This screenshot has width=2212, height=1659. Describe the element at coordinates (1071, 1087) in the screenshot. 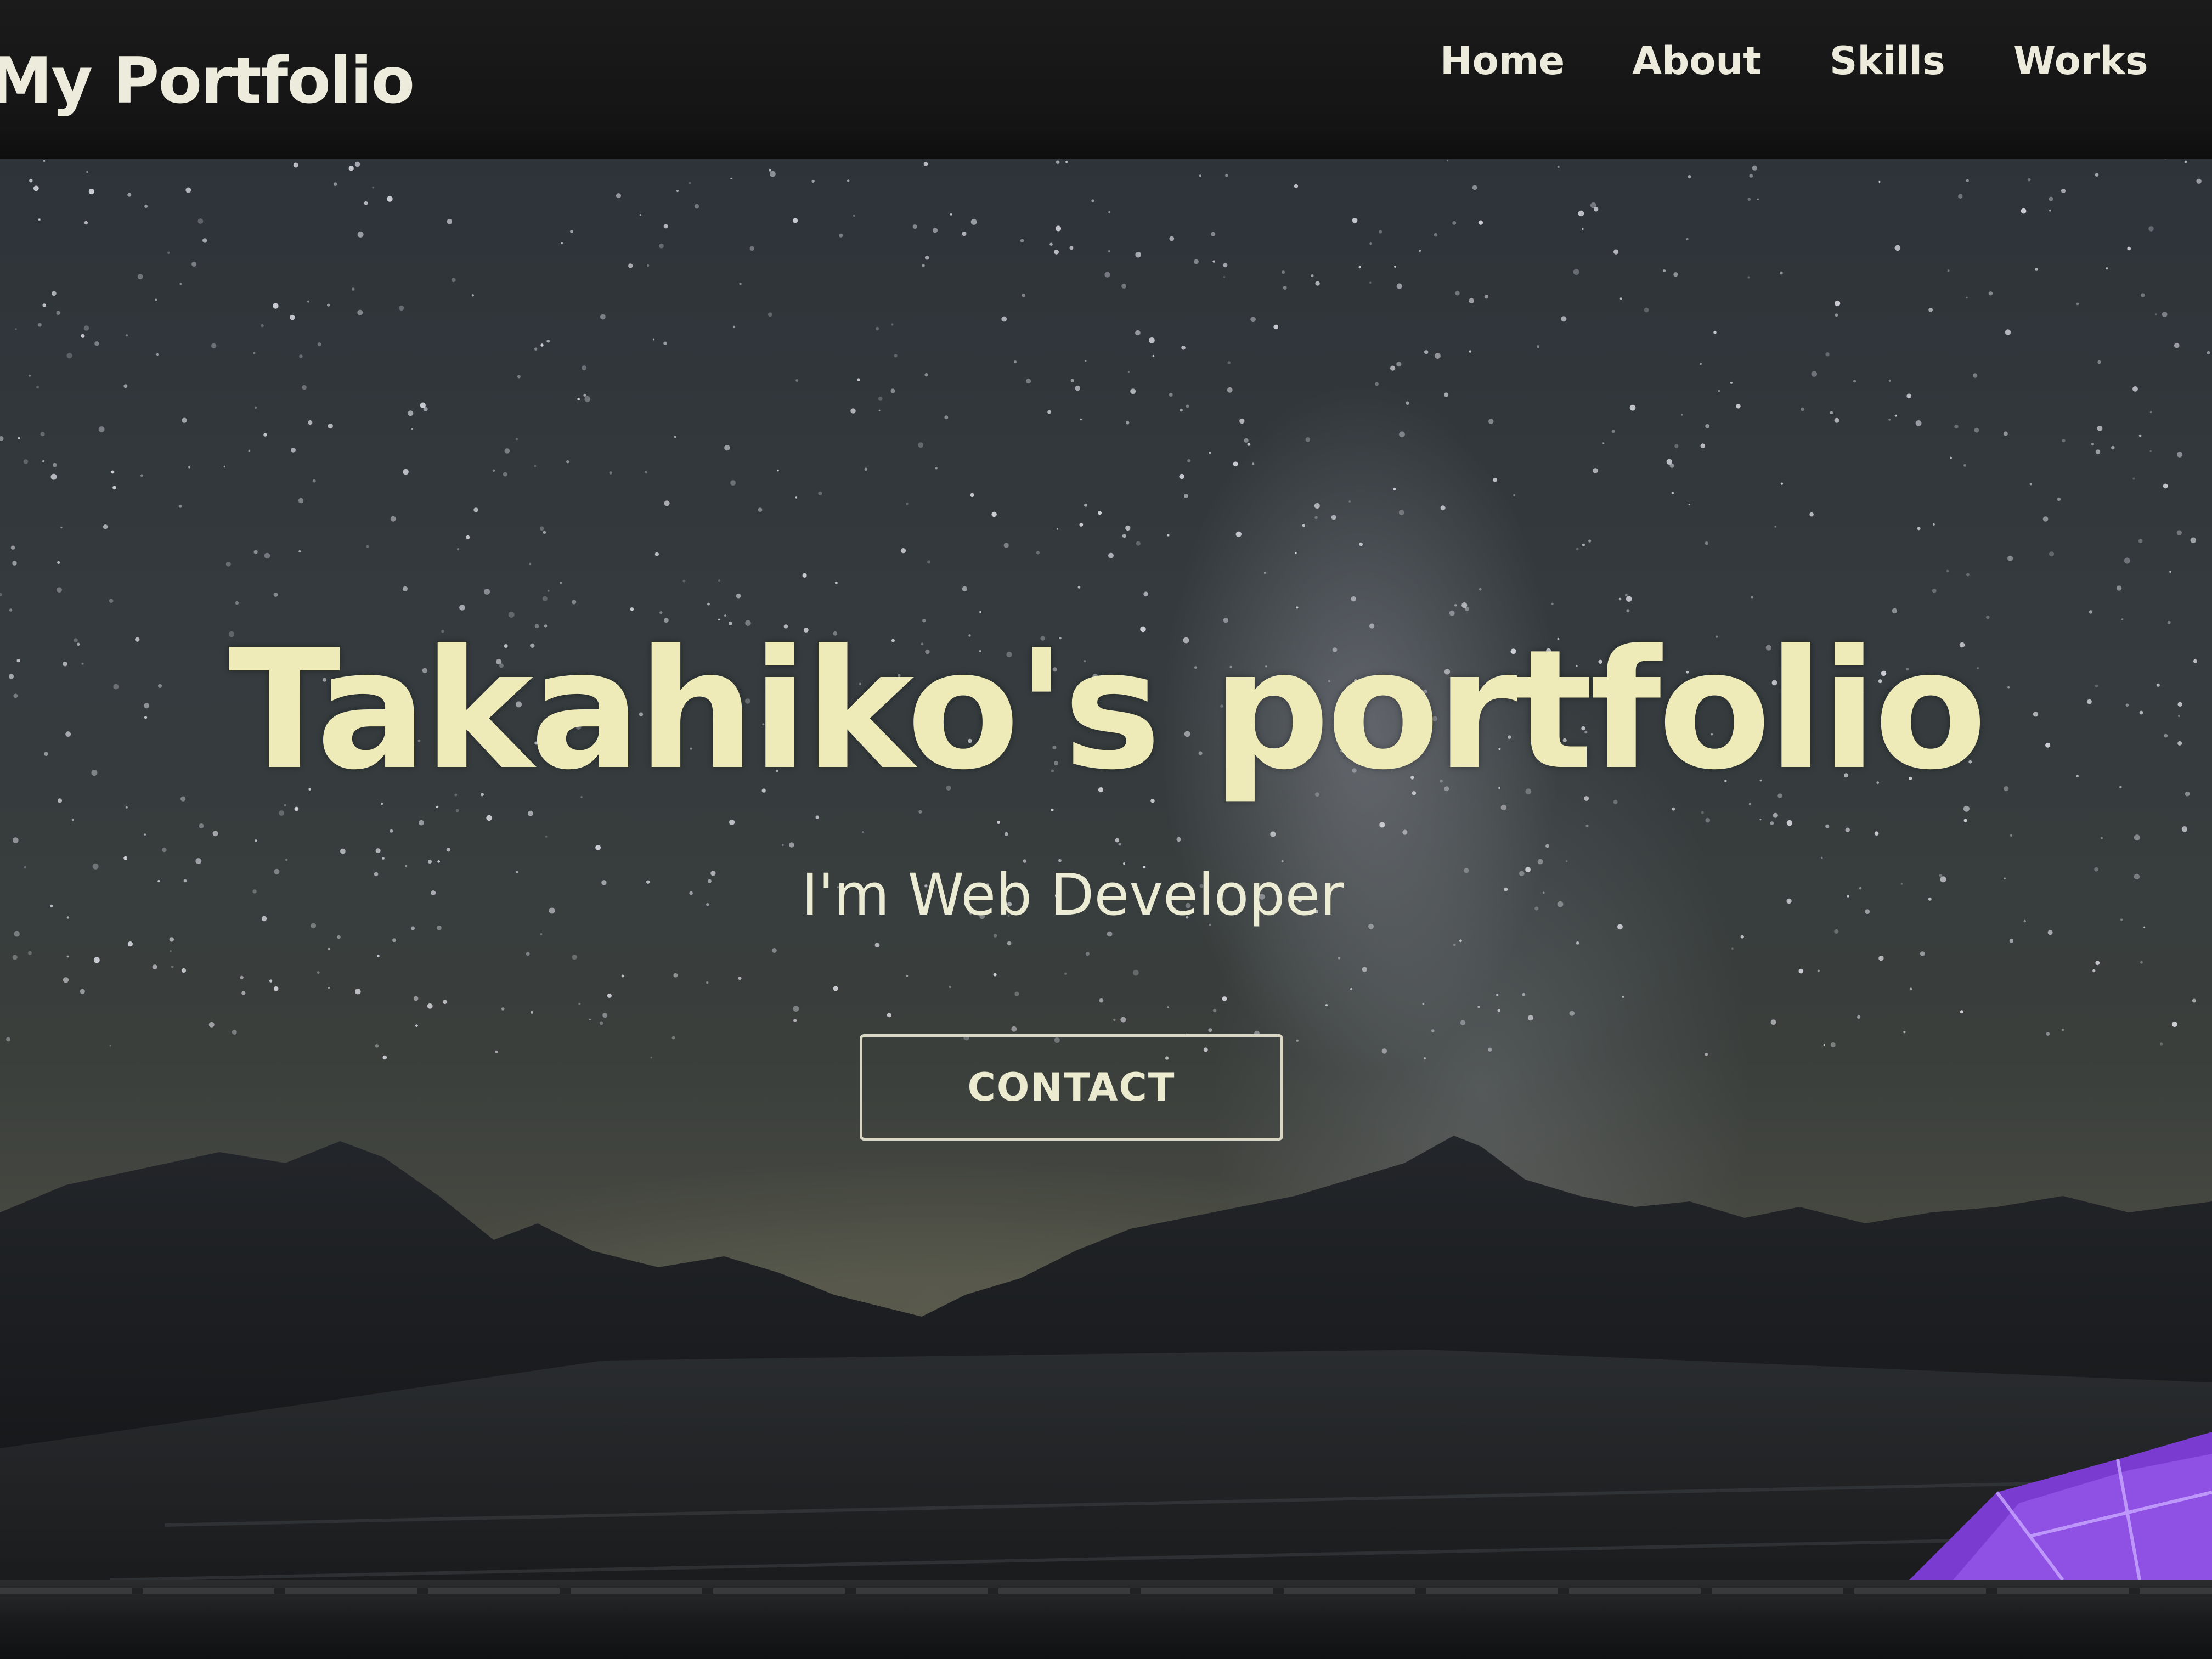

I see `contact-button: CONTACT` at that location.